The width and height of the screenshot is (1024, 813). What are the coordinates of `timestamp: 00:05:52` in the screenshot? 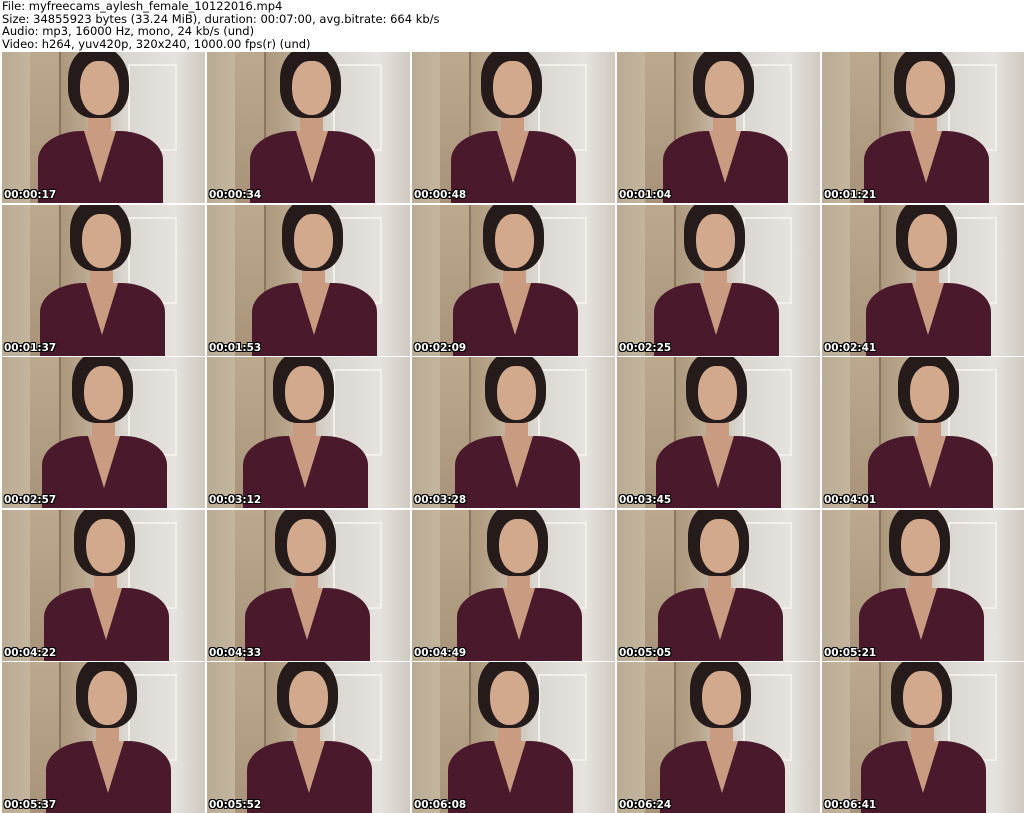 It's located at (235, 805).